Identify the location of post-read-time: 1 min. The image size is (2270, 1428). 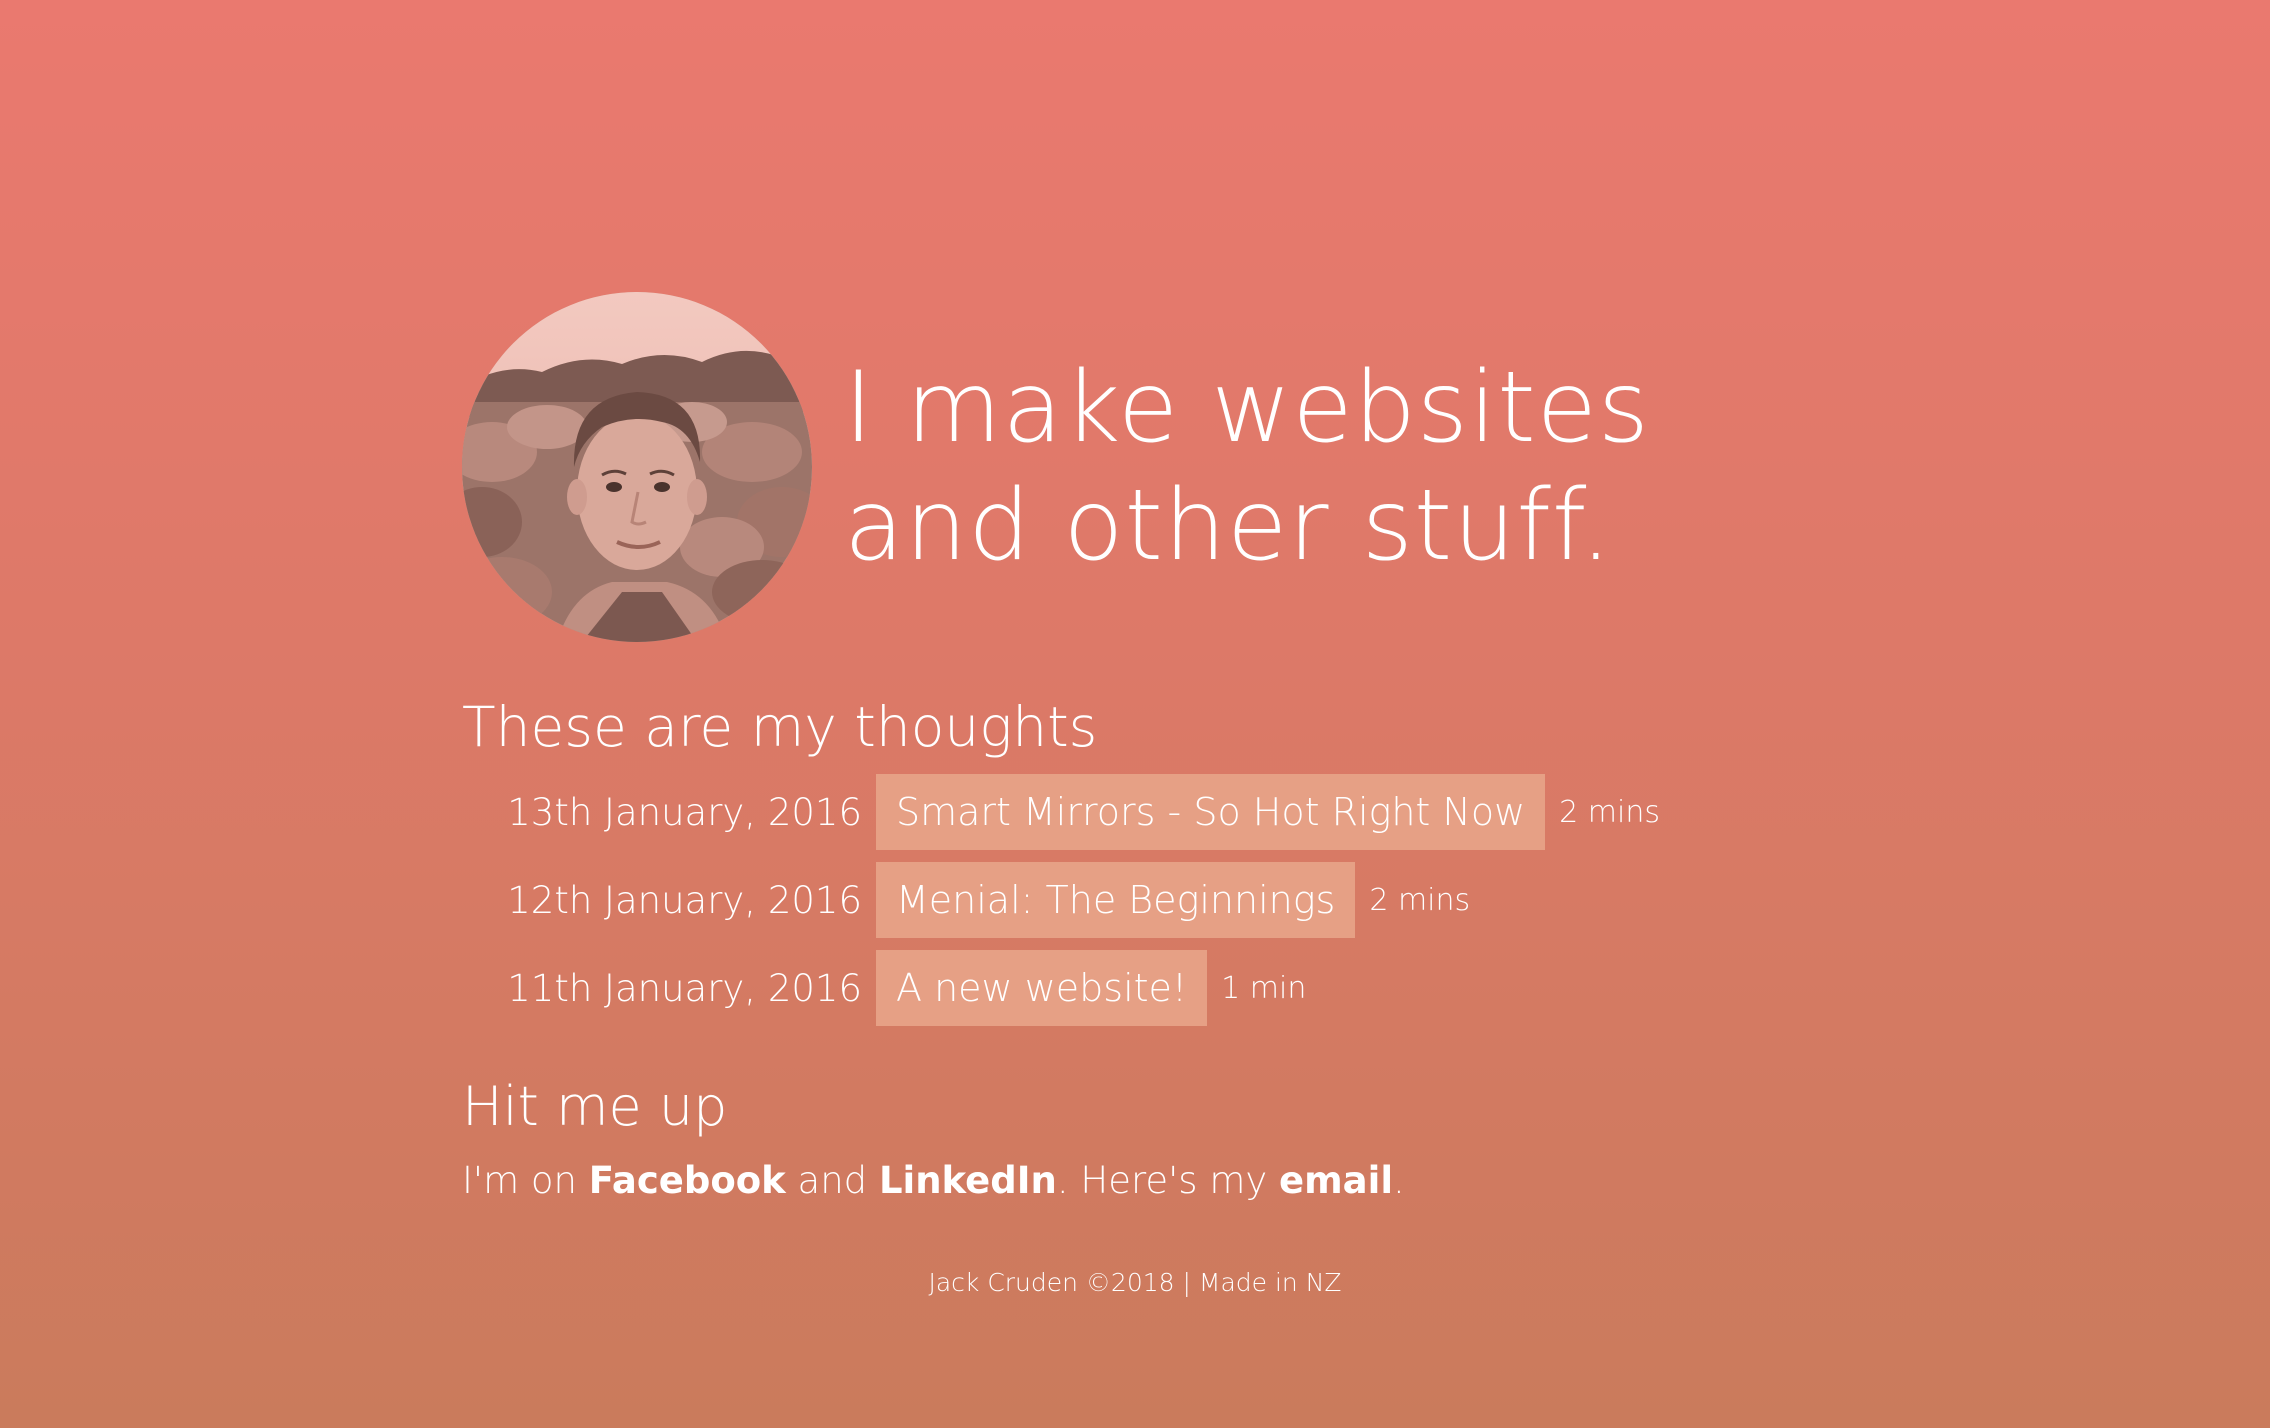
(1264, 988).